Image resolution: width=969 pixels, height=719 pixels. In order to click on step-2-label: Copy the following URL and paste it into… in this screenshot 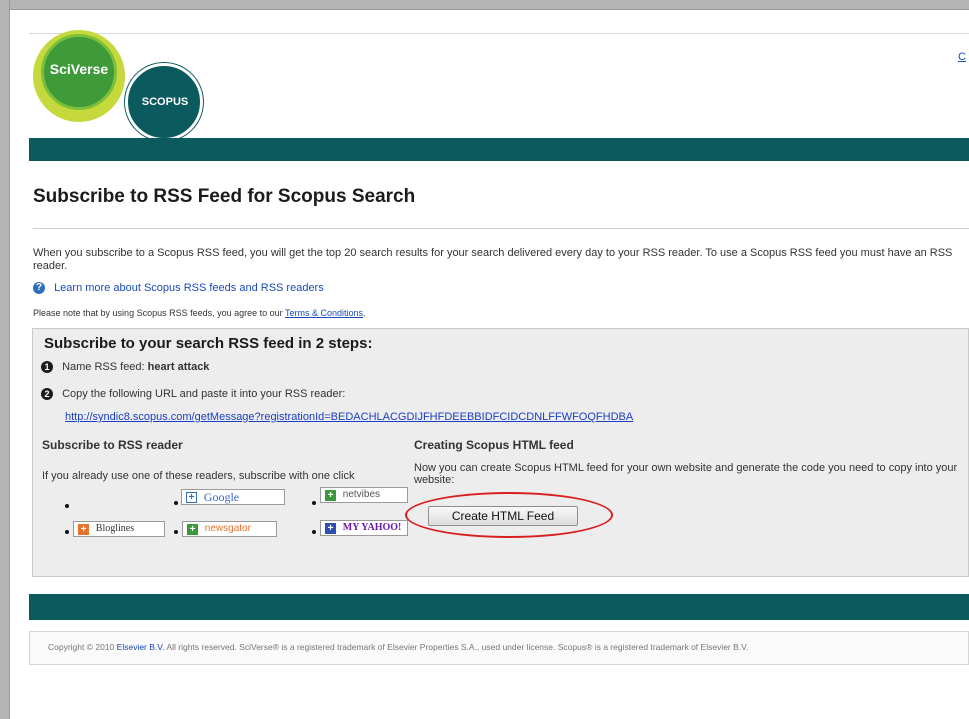, I will do `click(204, 394)`.